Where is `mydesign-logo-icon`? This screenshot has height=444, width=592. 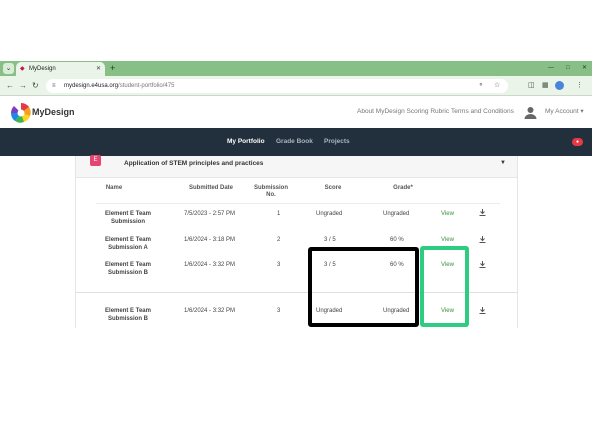
mydesign-logo-icon is located at coordinates (21, 113).